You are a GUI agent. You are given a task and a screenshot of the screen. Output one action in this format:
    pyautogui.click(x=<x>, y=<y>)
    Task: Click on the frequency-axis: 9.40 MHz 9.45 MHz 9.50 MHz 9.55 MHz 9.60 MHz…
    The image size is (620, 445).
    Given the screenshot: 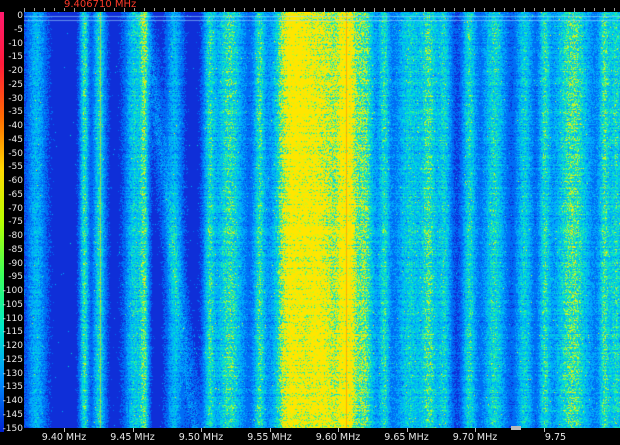 What is the action you would take?
    pyautogui.click(x=322, y=436)
    